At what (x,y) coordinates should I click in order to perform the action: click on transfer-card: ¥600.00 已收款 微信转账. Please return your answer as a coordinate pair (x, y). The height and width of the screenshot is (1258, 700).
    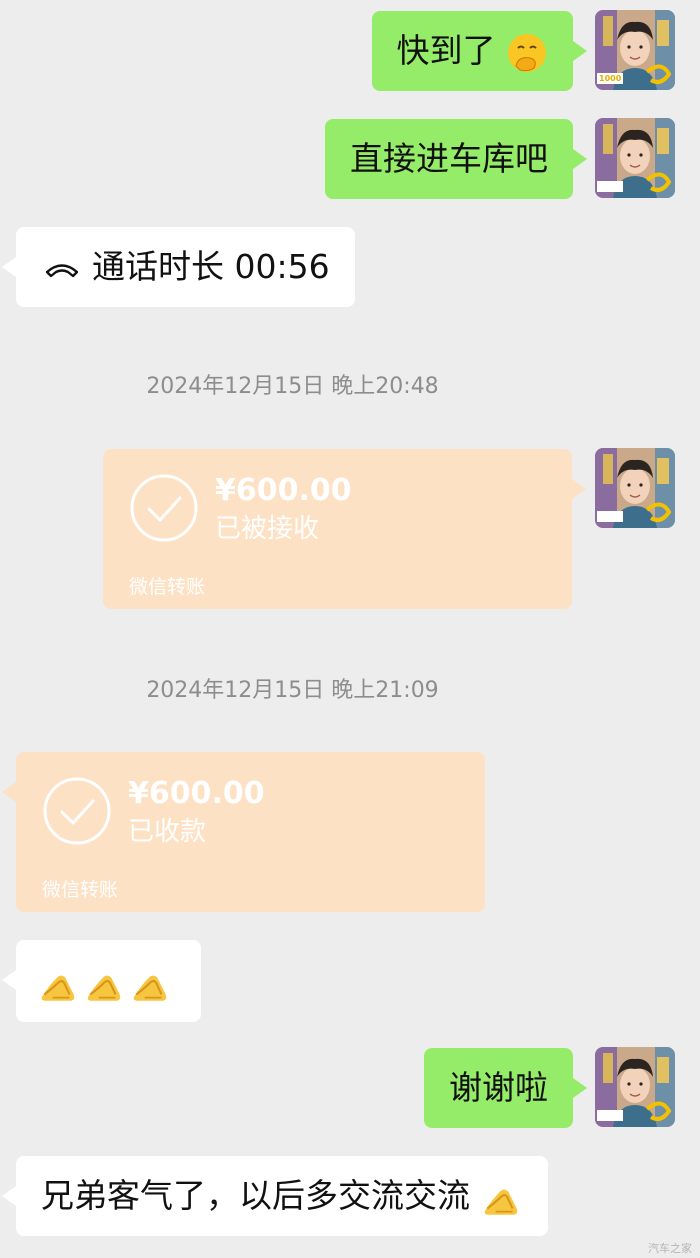
    Looking at the image, I should click on (243, 832).